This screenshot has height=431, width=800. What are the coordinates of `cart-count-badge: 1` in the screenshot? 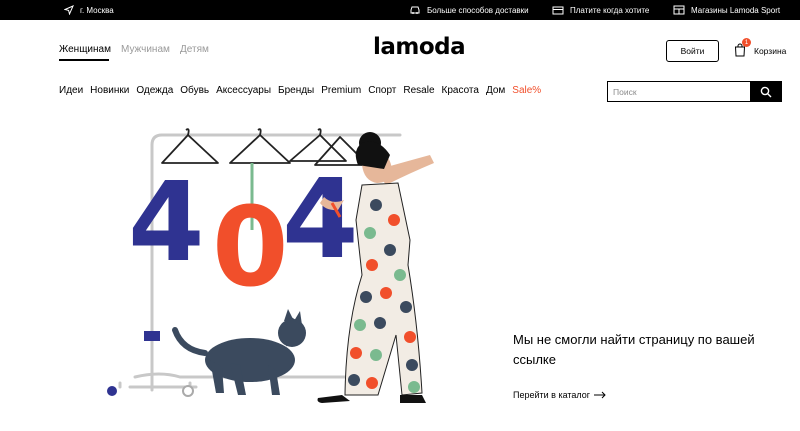 It's located at (746, 42).